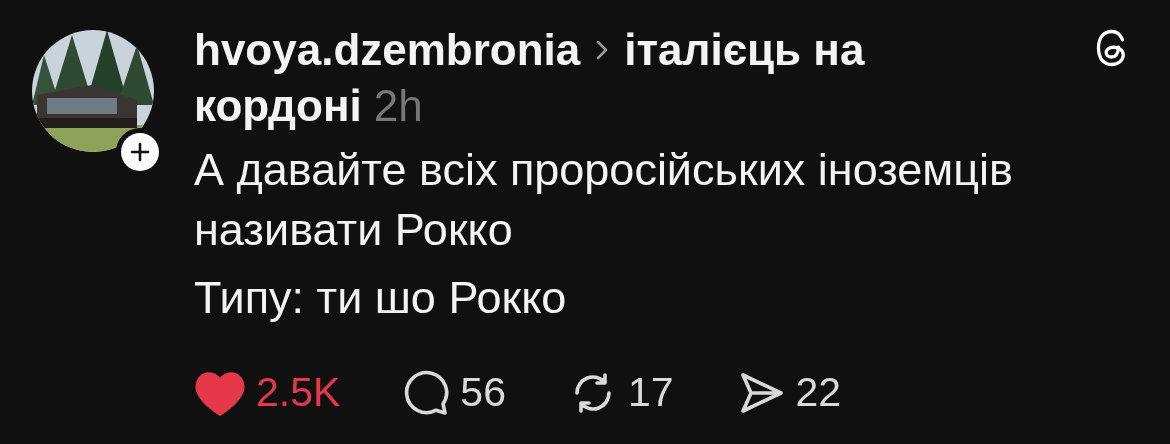  What do you see at coordinates (398, 106) in the screenshot?
I see `post-time: 2h` at bounding box center [398, 106].